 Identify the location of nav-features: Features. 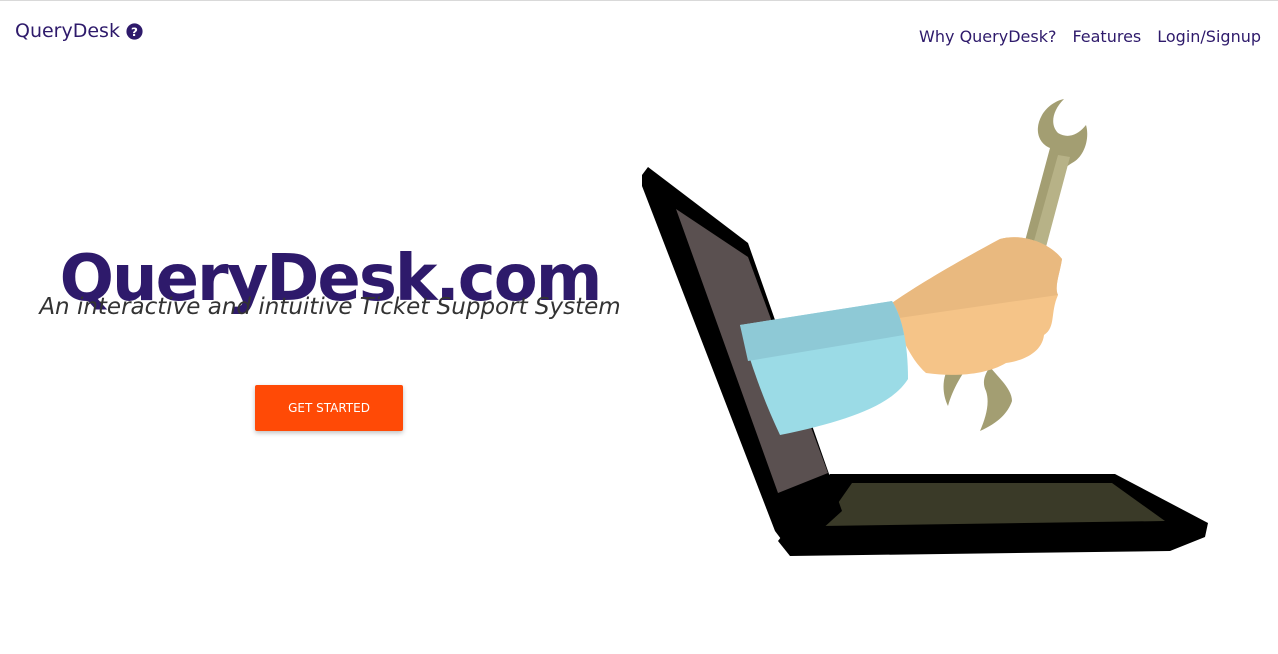
(1106, 36).